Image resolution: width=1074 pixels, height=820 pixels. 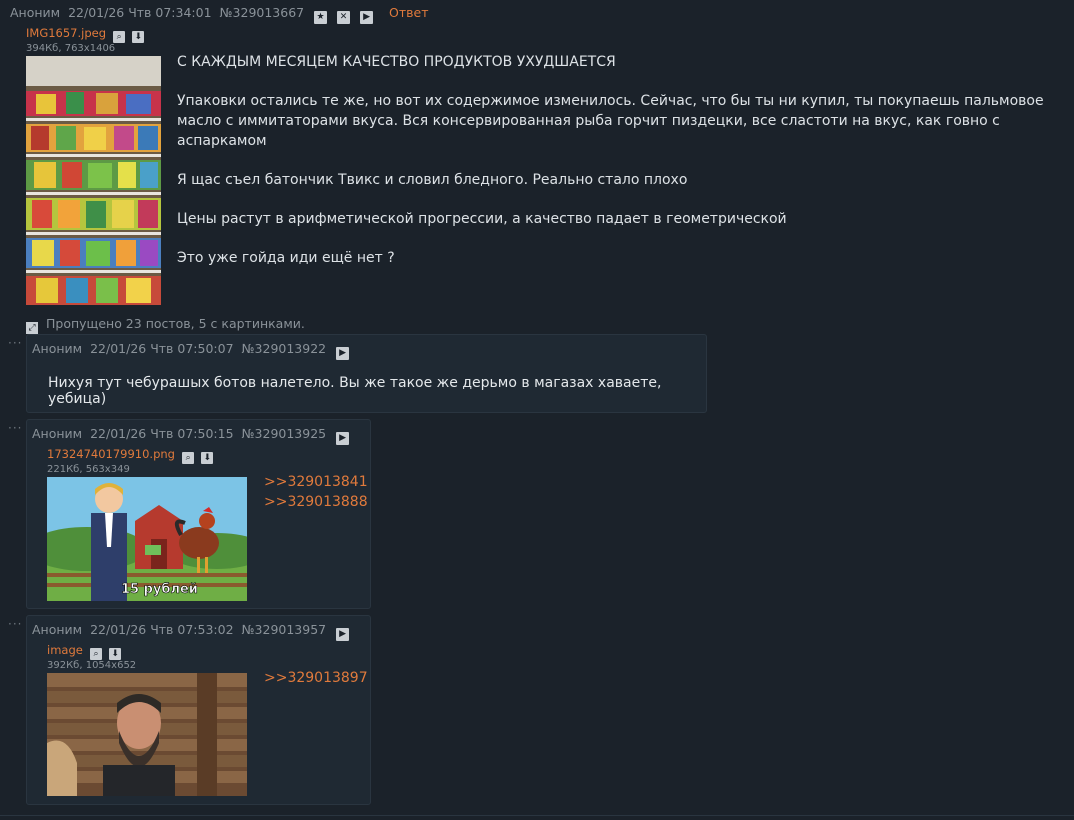 What do you see at coordinates (140, 12) in the screenshot?
I see `op-date: 22/01/26 Чтв 07:34:01` at bounding box center [140, 12].